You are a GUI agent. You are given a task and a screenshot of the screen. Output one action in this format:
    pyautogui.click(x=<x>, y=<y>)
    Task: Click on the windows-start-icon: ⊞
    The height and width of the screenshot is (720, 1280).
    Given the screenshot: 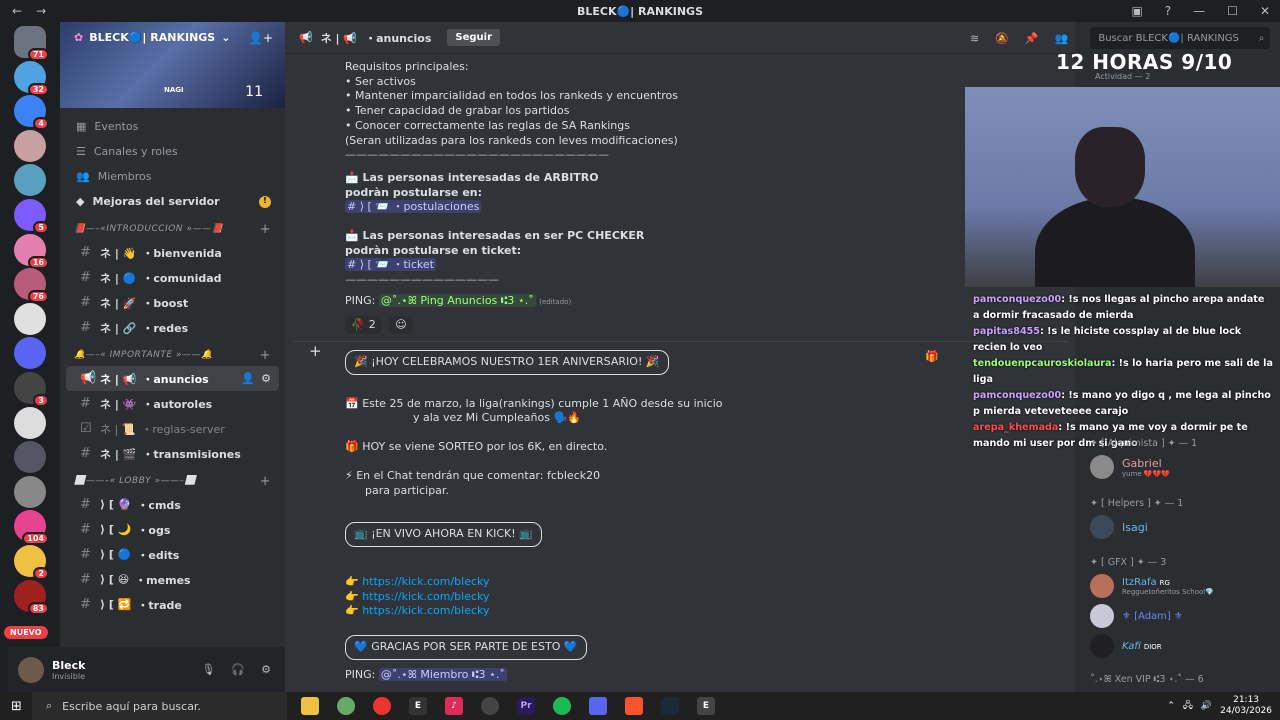 What is the action you would take?
    pyautogui.click(x=16, y=706)
    